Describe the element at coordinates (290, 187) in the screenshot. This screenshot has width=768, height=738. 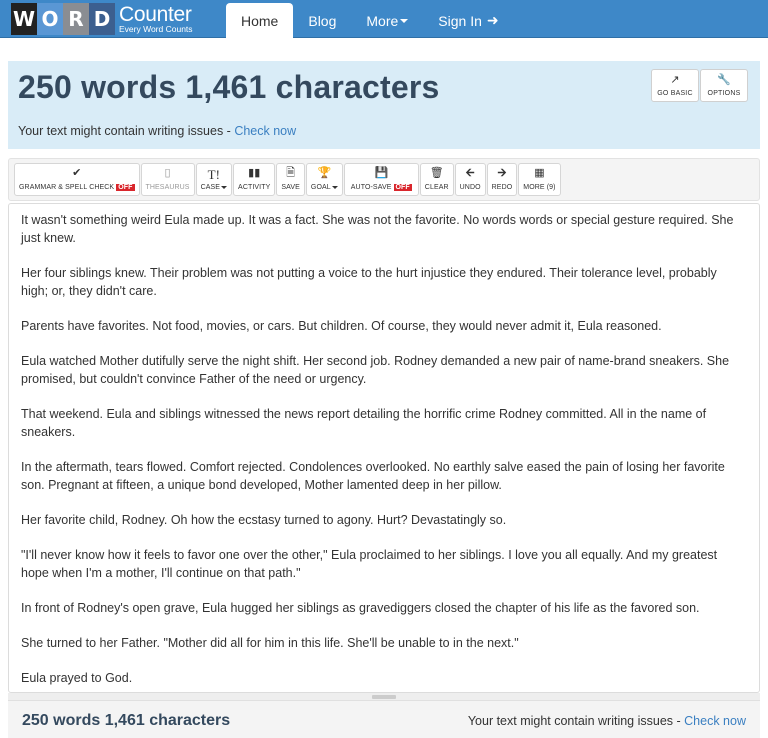
I see `save-label: SAVE` at that location.